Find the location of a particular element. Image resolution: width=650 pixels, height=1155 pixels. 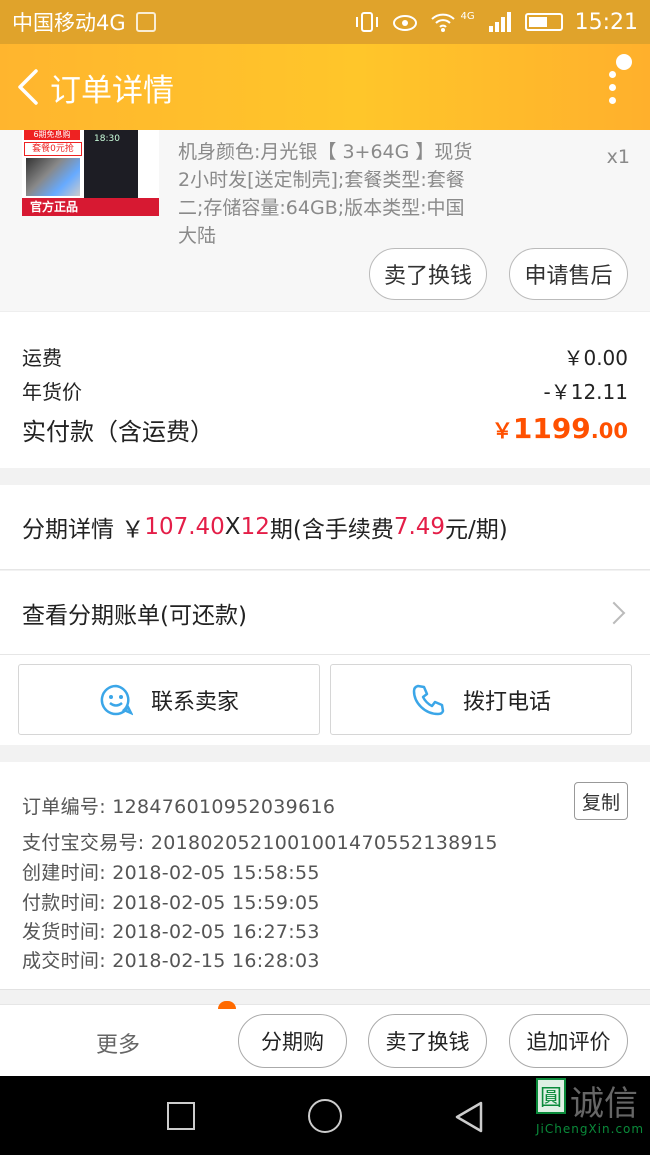

call-phone-button: 拨打电话 is located at coordinates (481, 699).